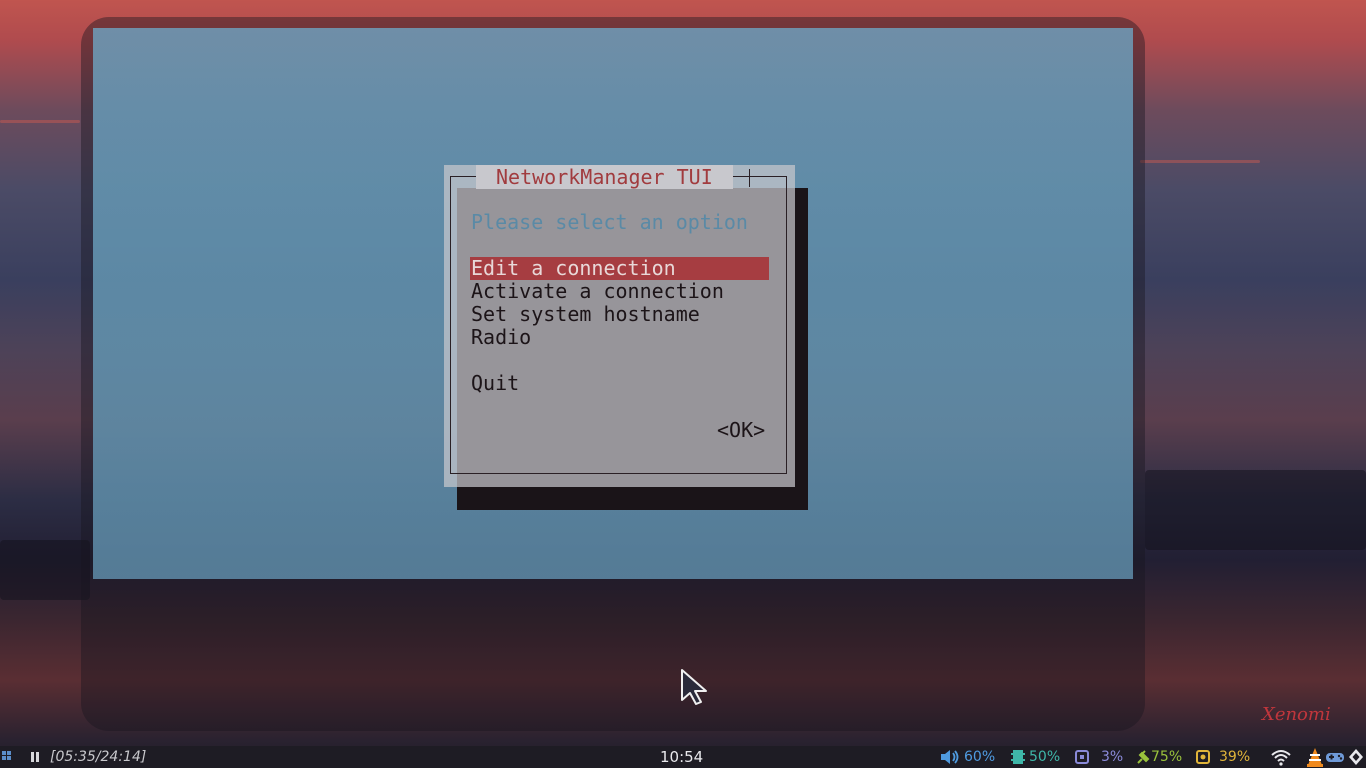  I want to click on dialog-prompt: Please select an option, so click(609, 222).